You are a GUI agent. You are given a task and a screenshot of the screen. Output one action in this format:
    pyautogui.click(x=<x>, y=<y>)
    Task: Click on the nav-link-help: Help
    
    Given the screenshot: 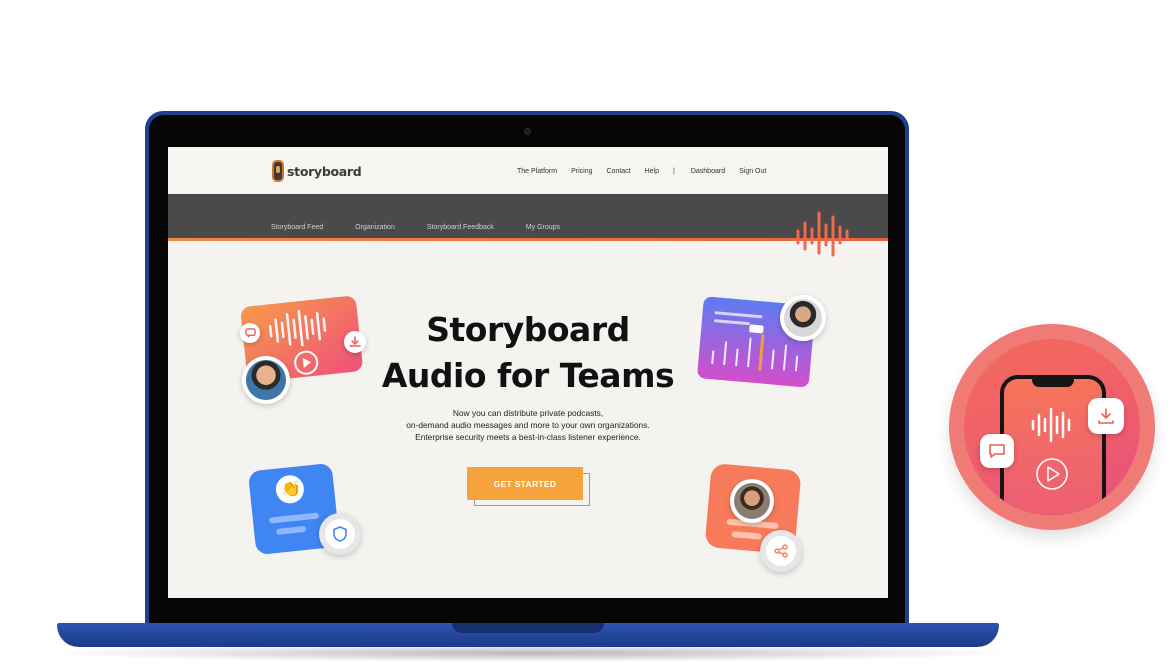 What is the action you would take?
    pyautogui.click(x=652, y=171)
    